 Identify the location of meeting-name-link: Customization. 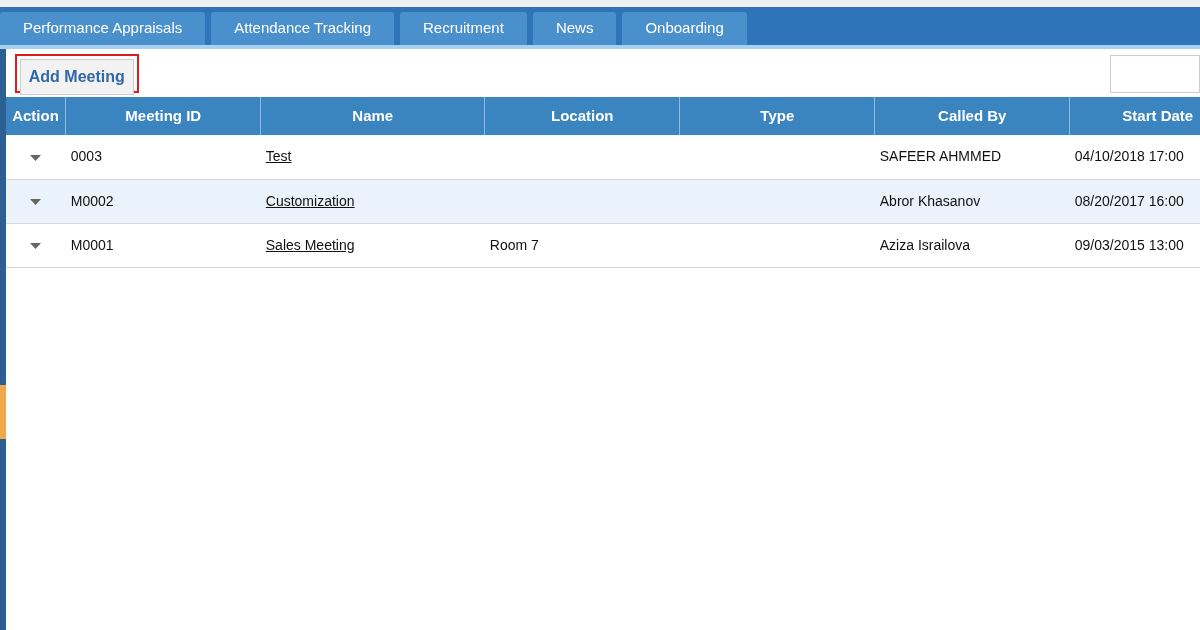
(310, 200).